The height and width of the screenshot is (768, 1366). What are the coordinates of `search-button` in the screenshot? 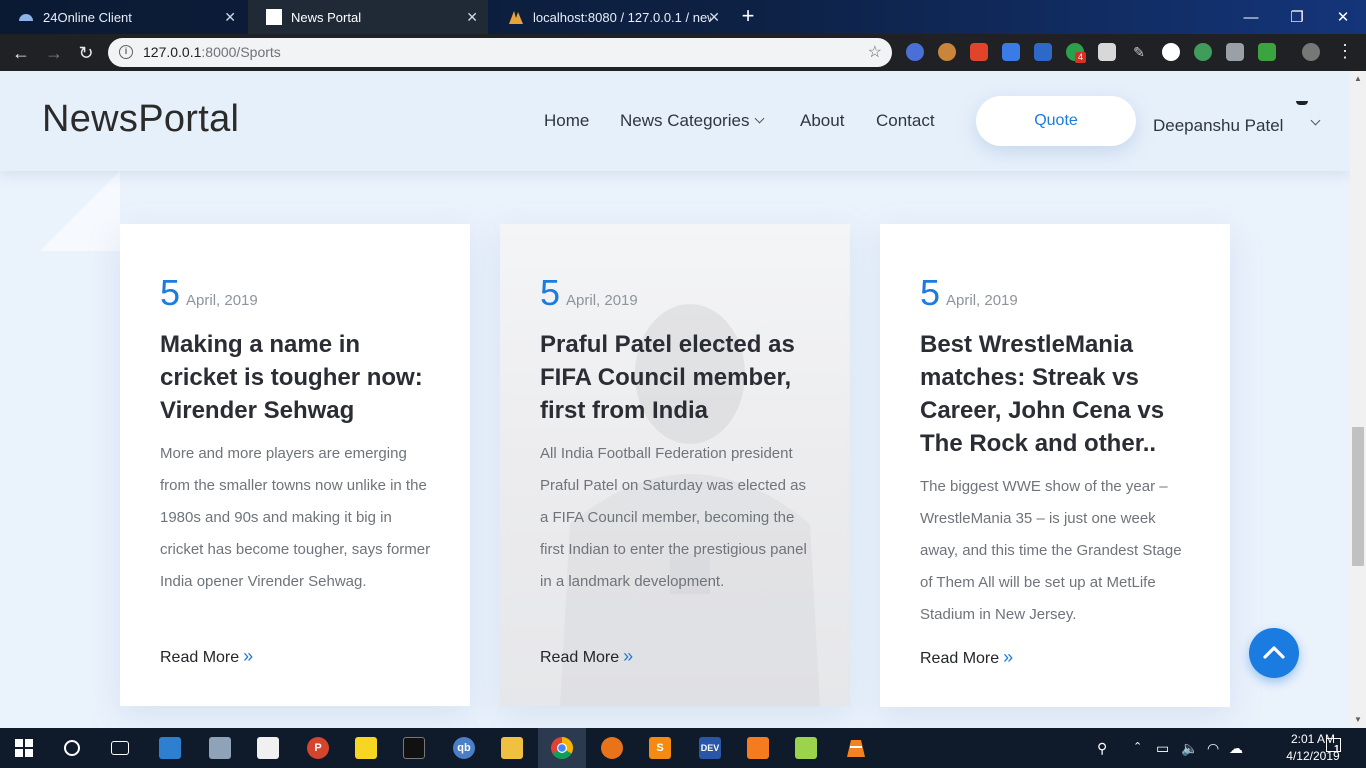 It's located at (72, 748).